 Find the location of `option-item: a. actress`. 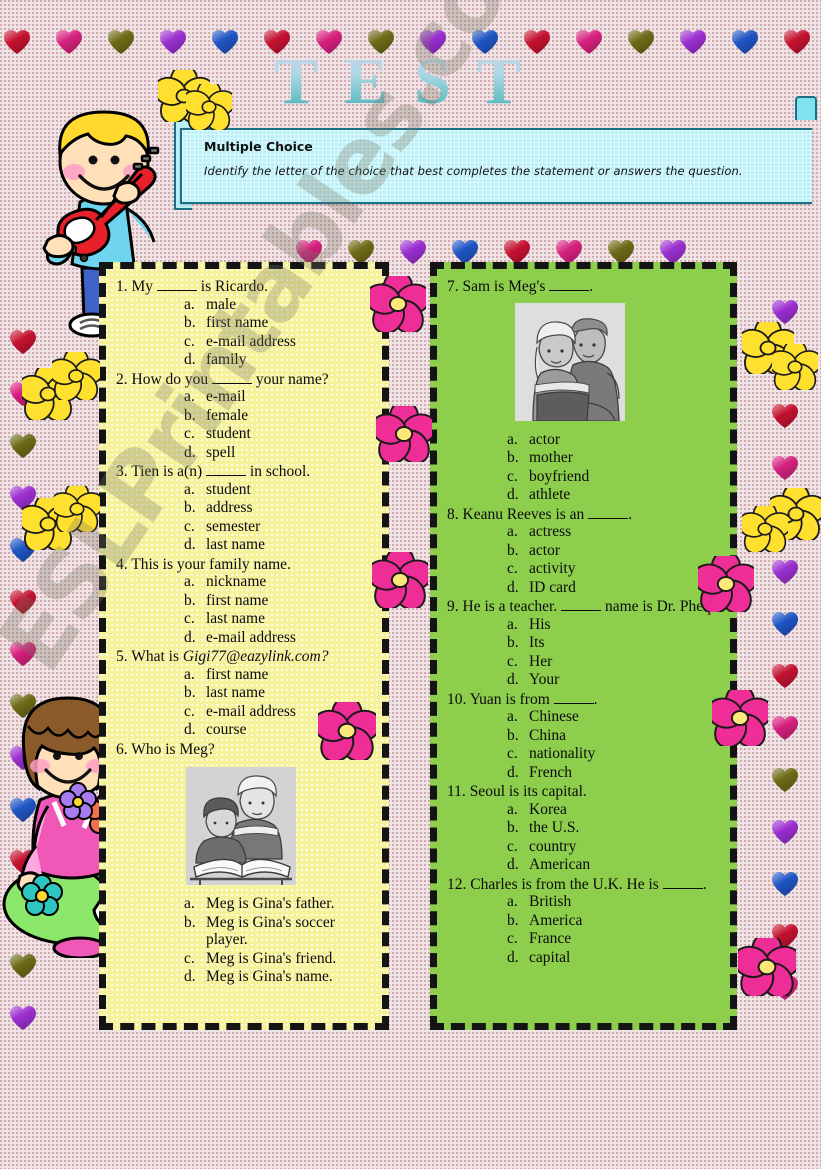

option-item: a. actress is located at coordinates (583, 532).